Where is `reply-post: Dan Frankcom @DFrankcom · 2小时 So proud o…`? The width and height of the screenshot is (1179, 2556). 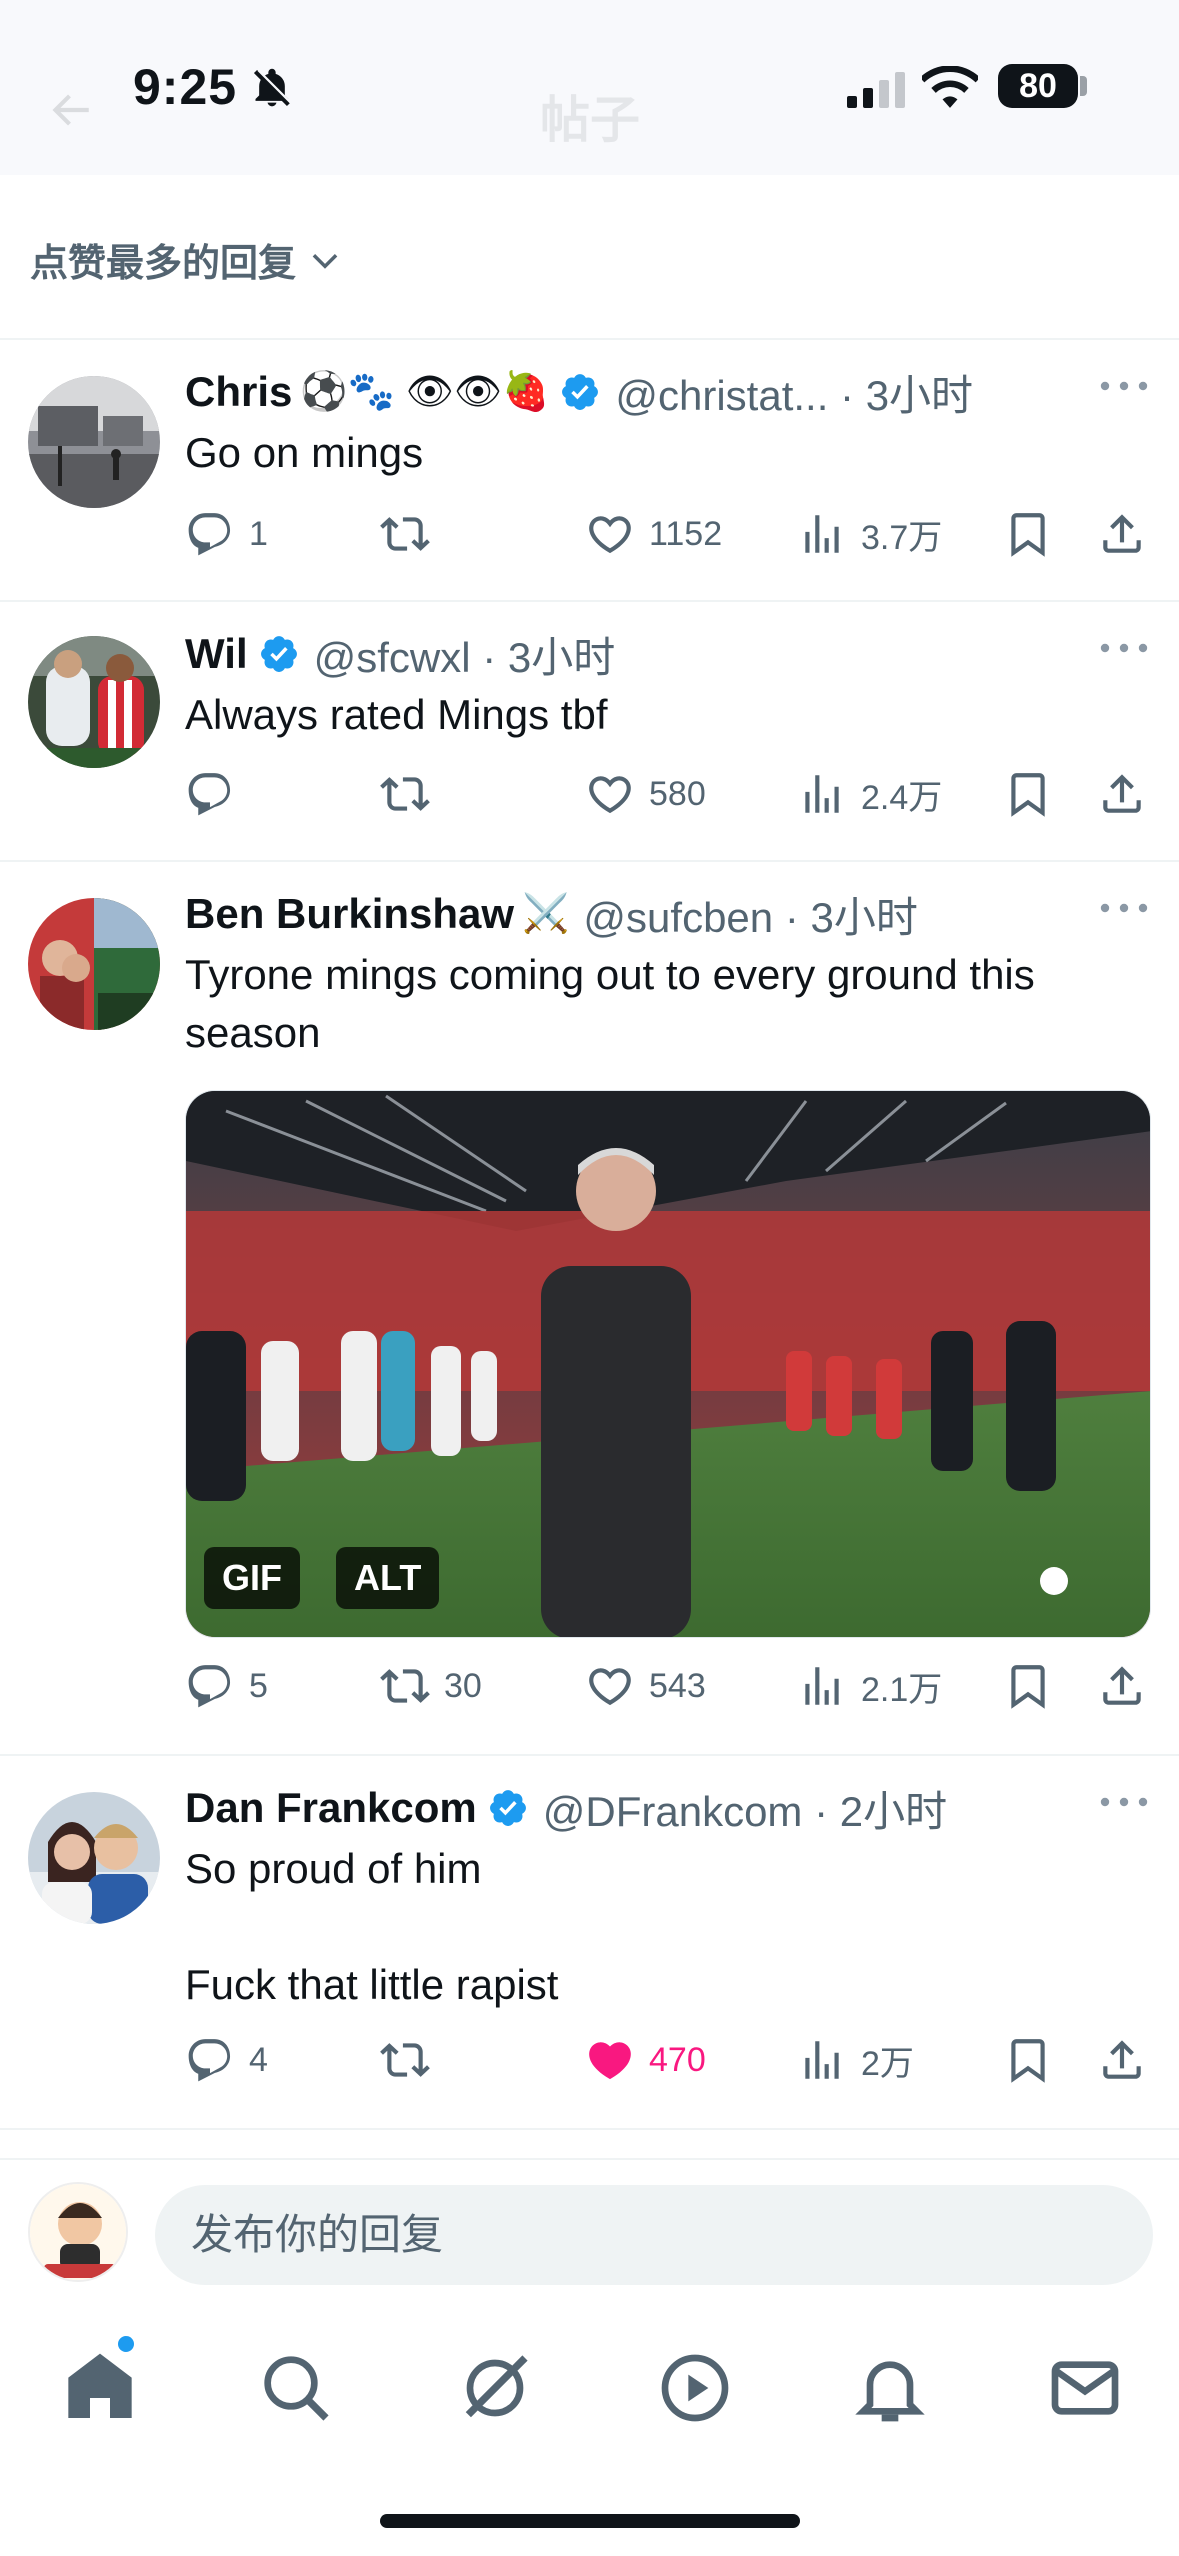
reply-post: Dan Frankcom @DFrankcom · 2小时 So proud o… is located at coordinates (589, 1953).